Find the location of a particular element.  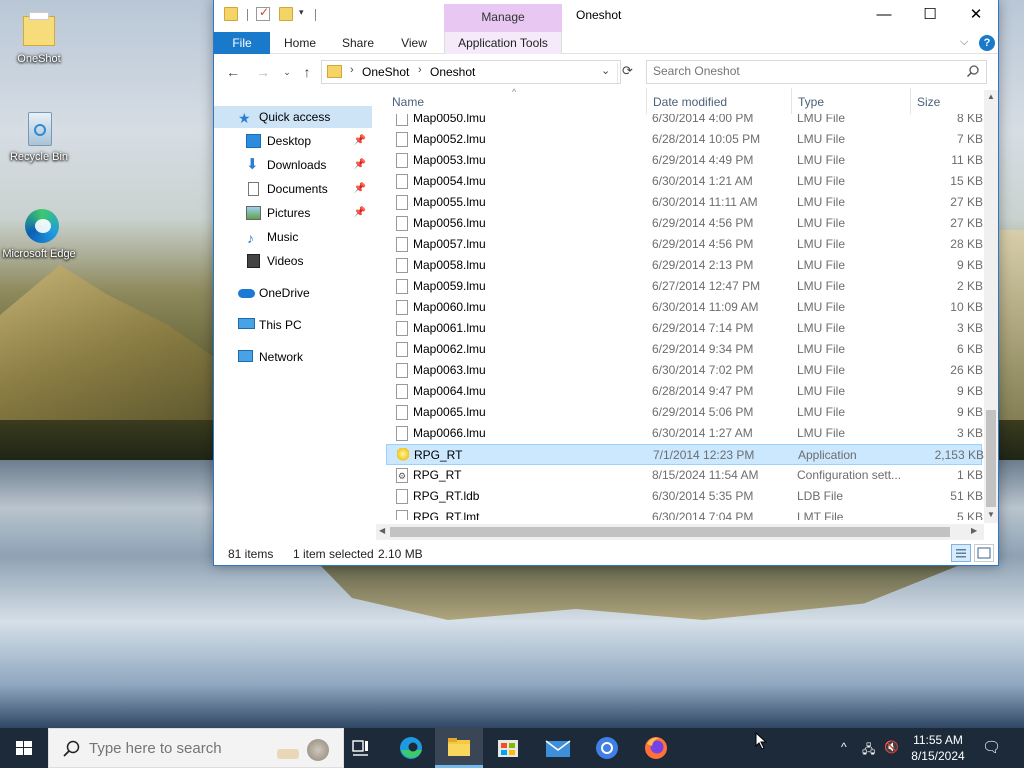

nav-item-downloads: ⬇ Downloads 📌 is located at coordinates (293, 165).